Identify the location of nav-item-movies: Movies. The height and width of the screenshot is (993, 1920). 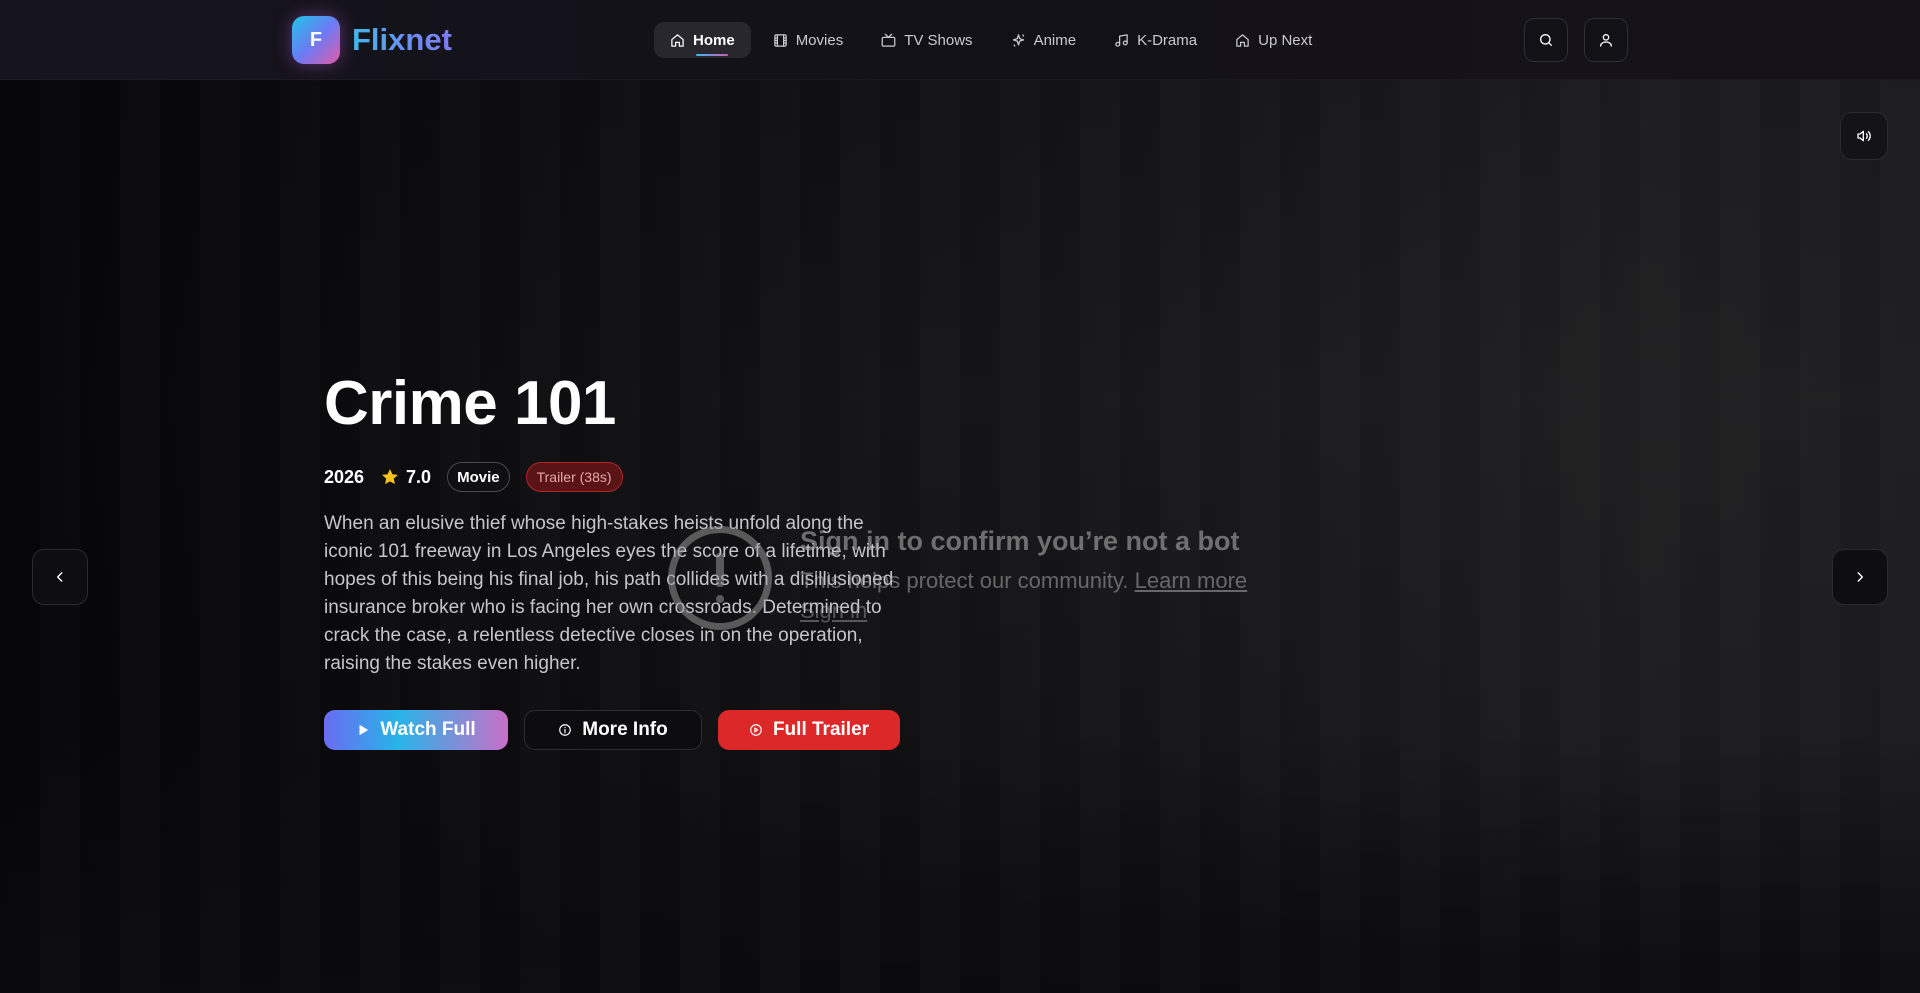
(808, 40).